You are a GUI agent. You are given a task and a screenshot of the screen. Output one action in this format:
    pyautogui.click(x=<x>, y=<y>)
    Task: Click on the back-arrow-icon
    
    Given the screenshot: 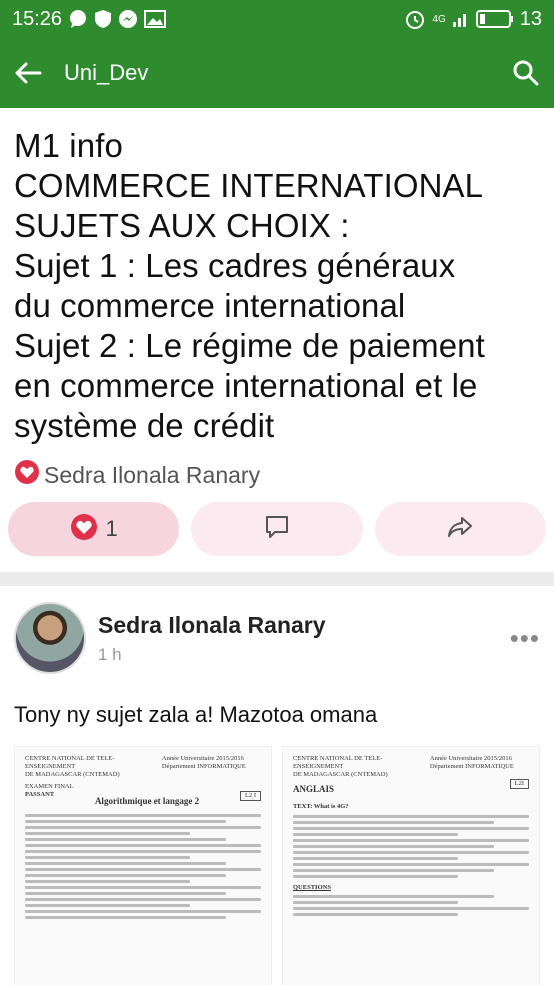 What is the action you would take?
    pyautogui.click(x=28, y=73)
    